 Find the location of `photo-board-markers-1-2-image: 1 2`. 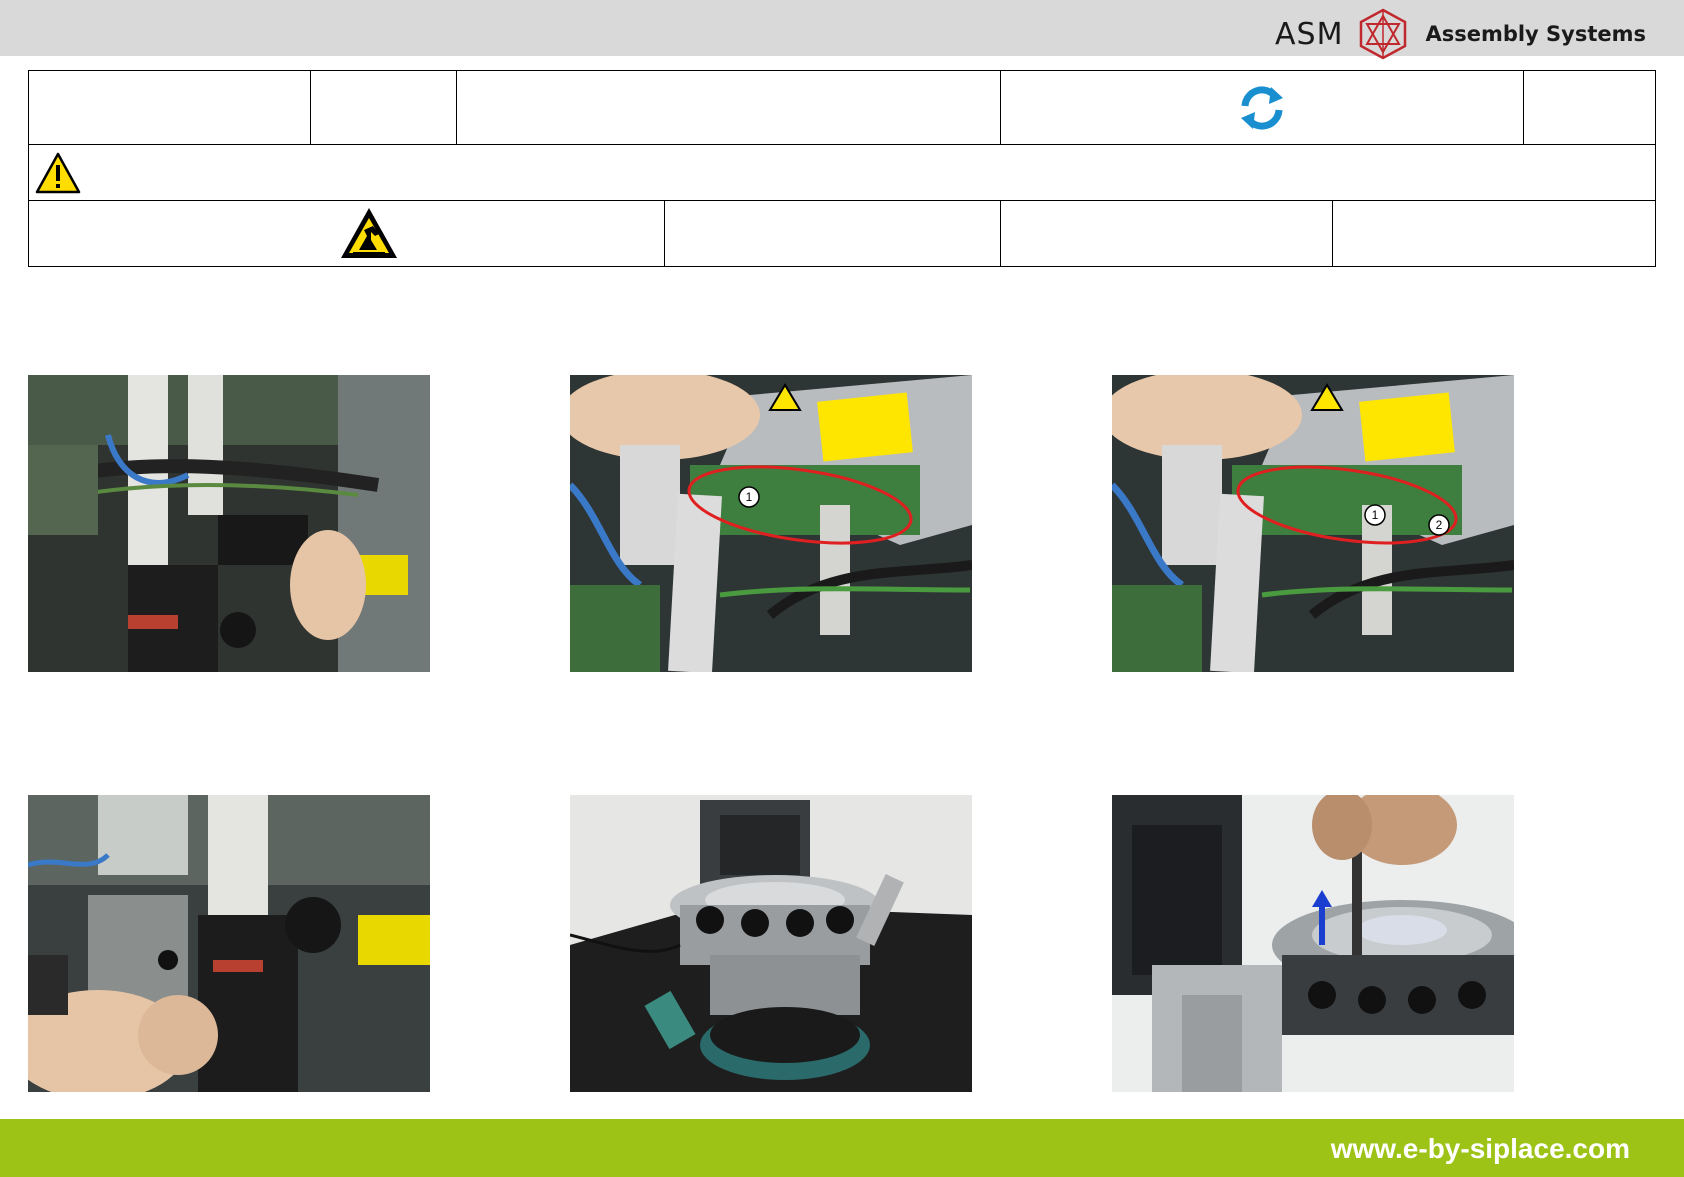

photo-board-markers-1-2-image: 1 2 is located at coordinates (1313, 523).